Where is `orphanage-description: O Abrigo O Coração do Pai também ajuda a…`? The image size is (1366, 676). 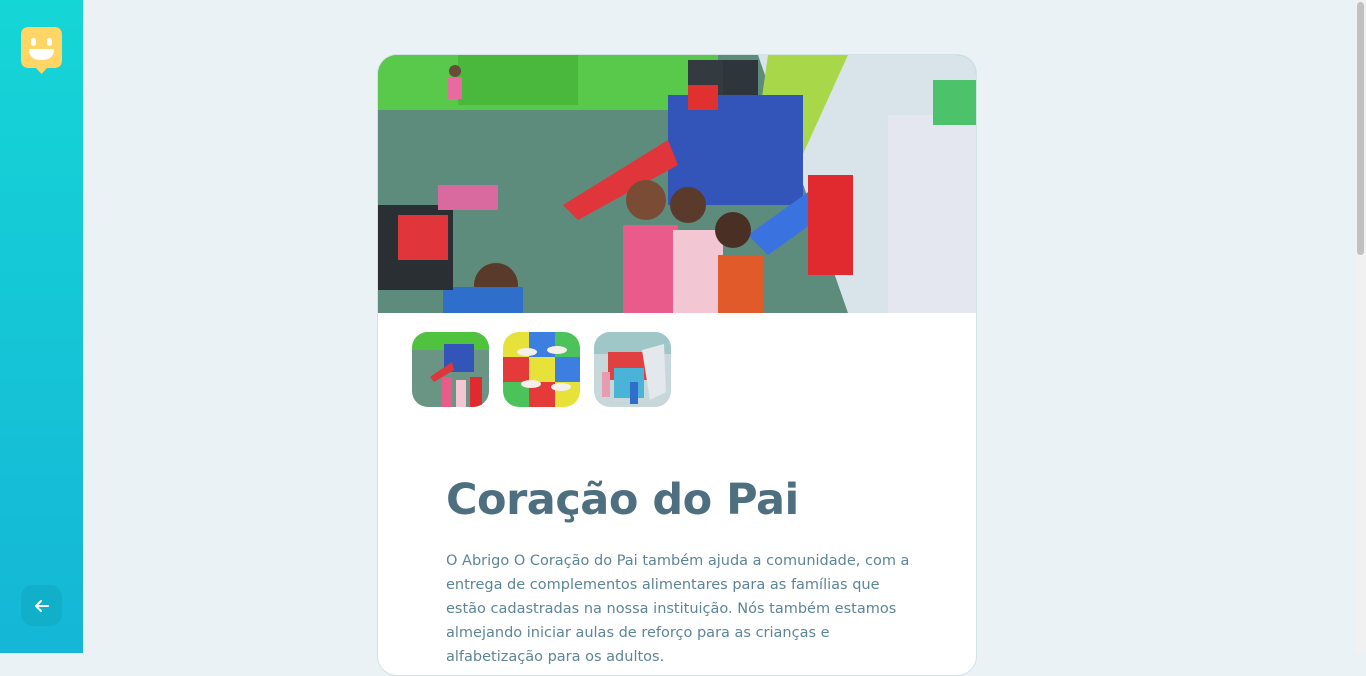 orphanage-description: O Abrigo O Coração do Pai também ajuda a… is located at coordinates (678, 609).